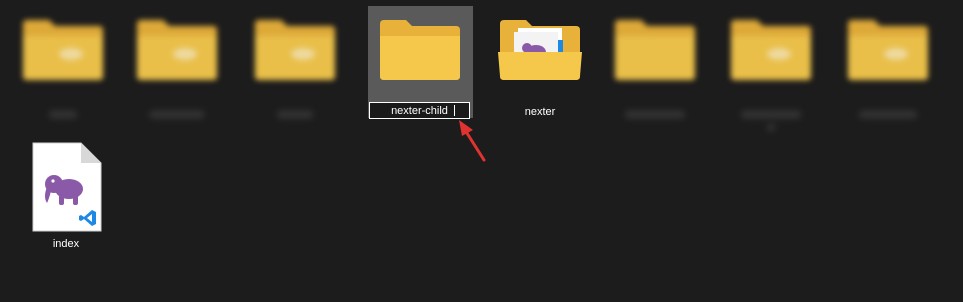  I want to click on annotation-arrow-icon, so click(472, 141).